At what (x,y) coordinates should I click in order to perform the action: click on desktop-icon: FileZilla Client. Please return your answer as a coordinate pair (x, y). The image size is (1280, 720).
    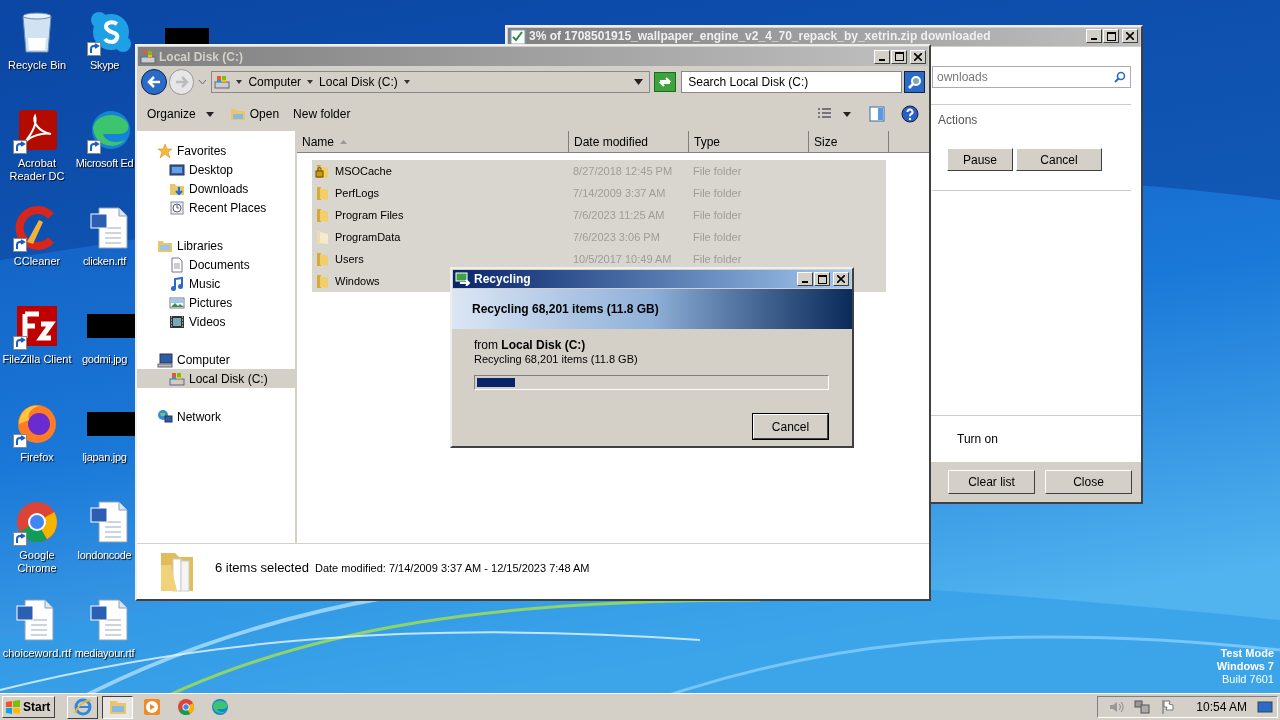
    Looking at the image, I should click on (37, 351).